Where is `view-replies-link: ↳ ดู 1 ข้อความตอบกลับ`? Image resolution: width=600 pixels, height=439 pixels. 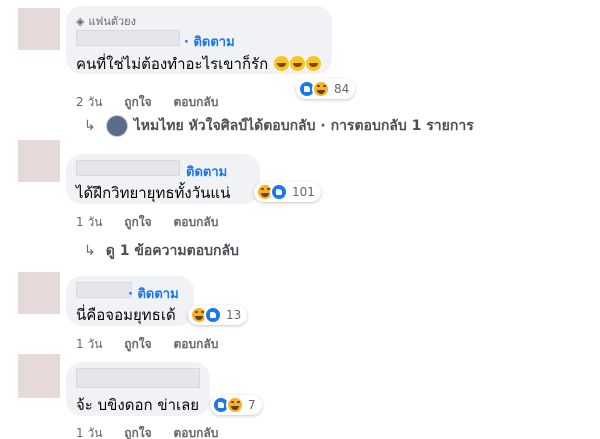 view-replies-link: ↳ ดู 1 ข้อความตอบกลับ is located at coordinates (161, 251).